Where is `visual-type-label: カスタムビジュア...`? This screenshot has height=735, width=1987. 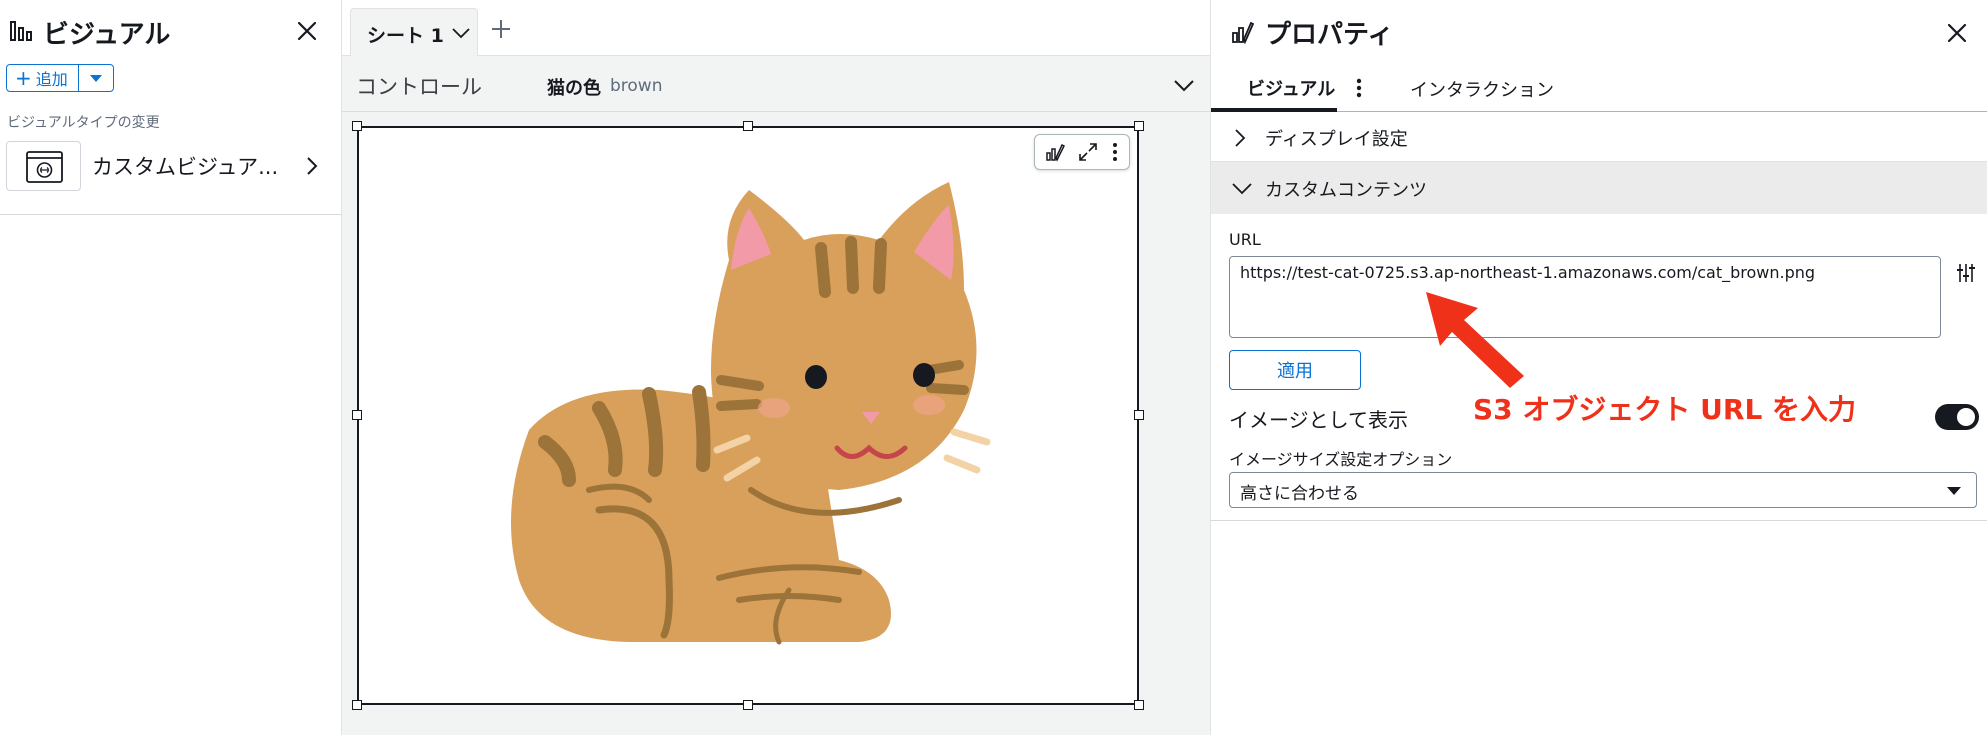
visual-type-label: カスタムビジュア... is located at coordinates (185, 167).